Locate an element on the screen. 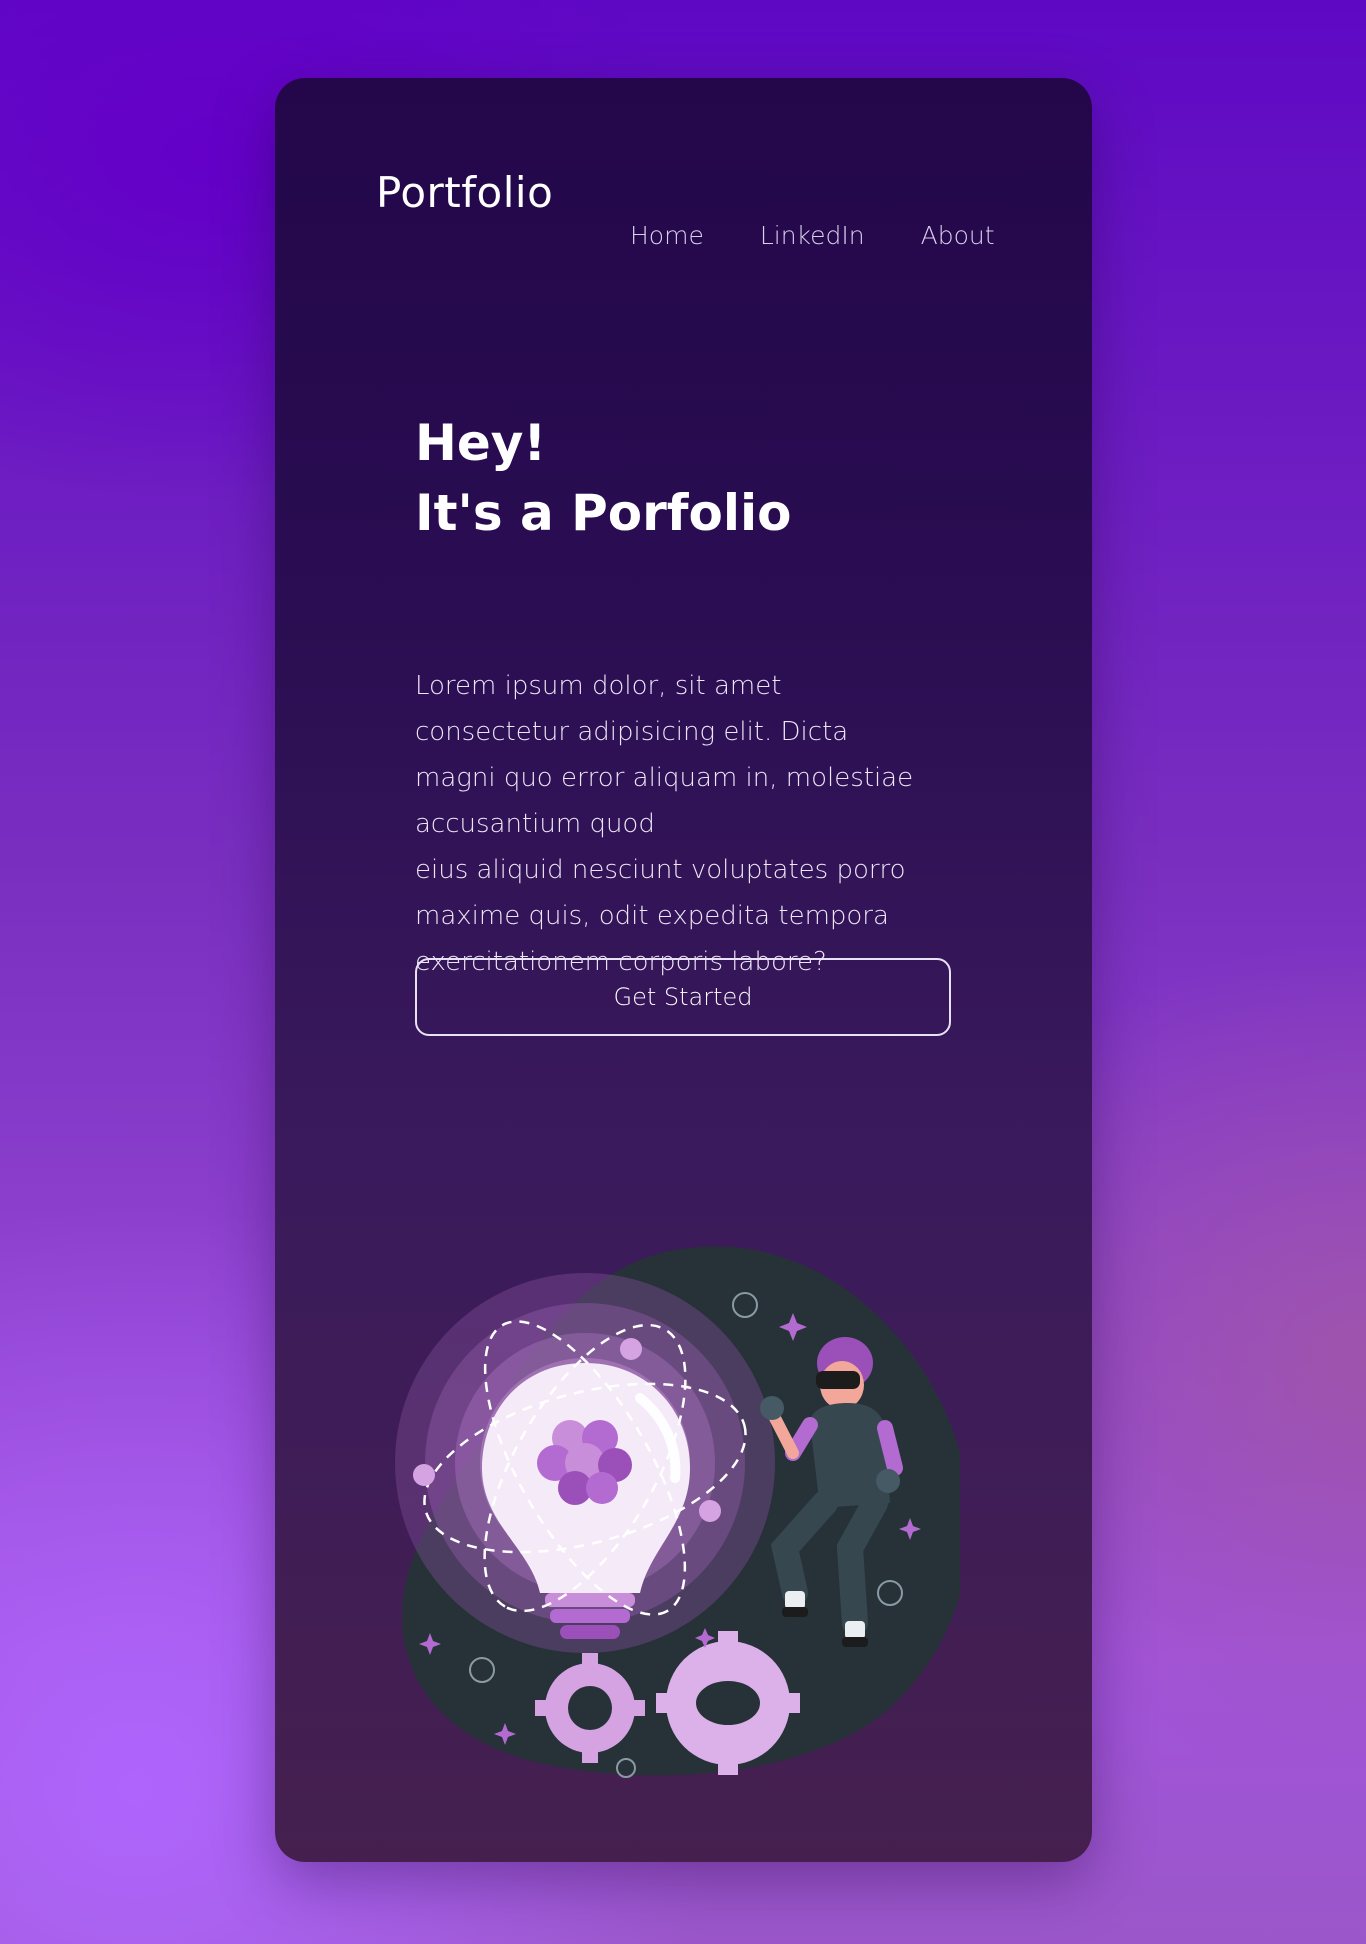  hero-paragraph-line: eius aliquid nesciunt voluptates porro is located at coordinates (660, 870).